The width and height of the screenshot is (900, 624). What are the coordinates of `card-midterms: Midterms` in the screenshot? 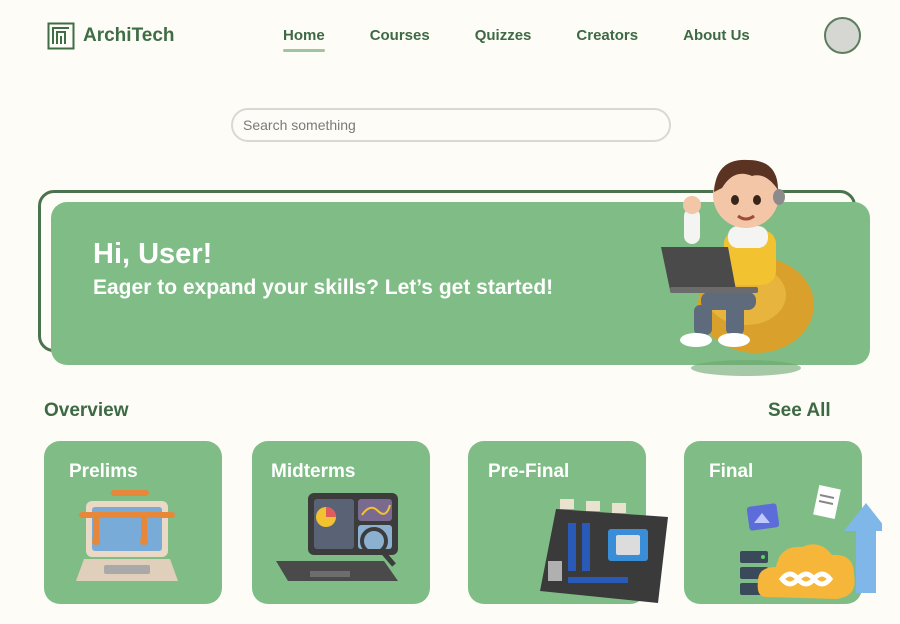 It's located at (341, 522).